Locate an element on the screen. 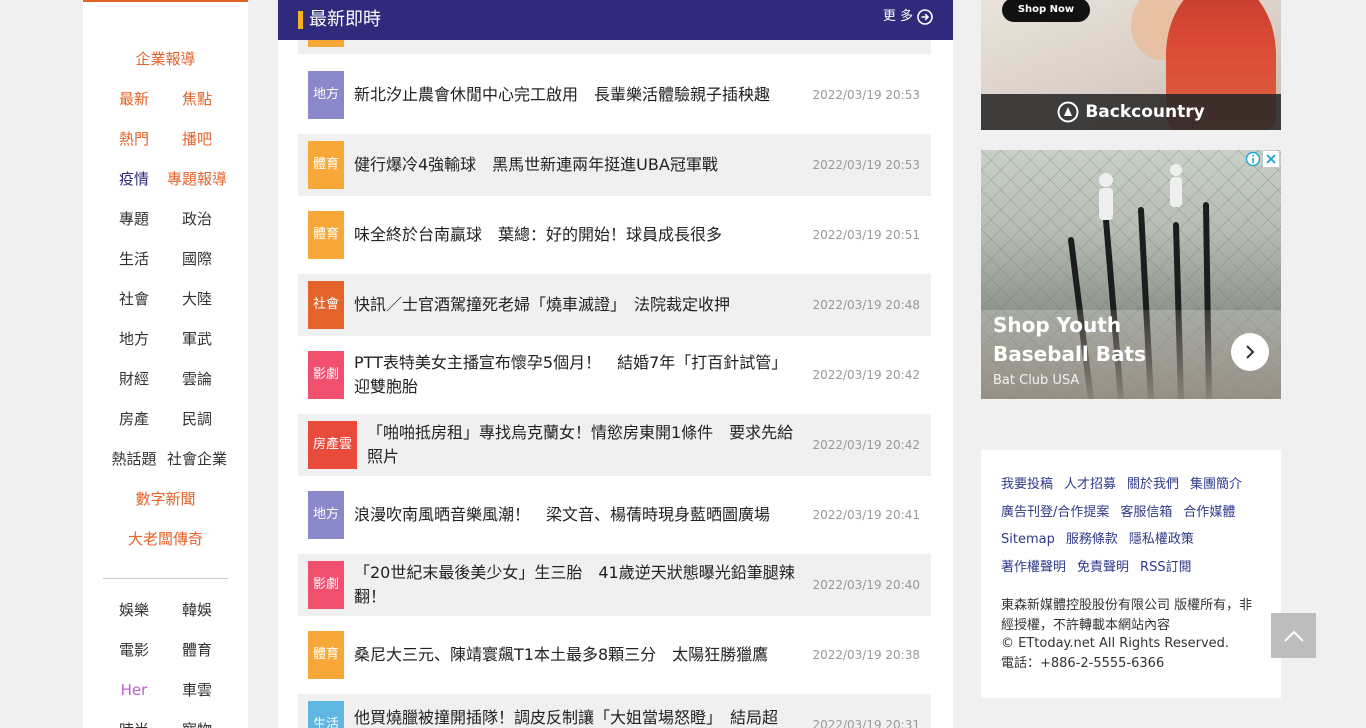 The height and width of the screenshot is (728, 1366). footer-link-sitemap: Sitemap is located at coordinates (1028, 540).